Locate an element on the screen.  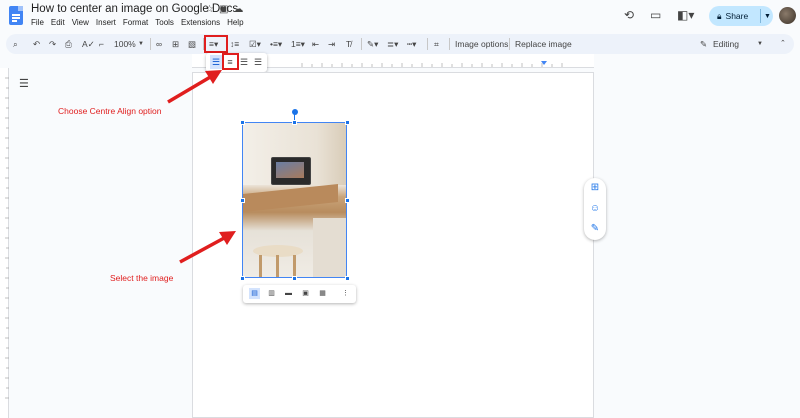
annotation-arrows is located at coordinates (201, 167).